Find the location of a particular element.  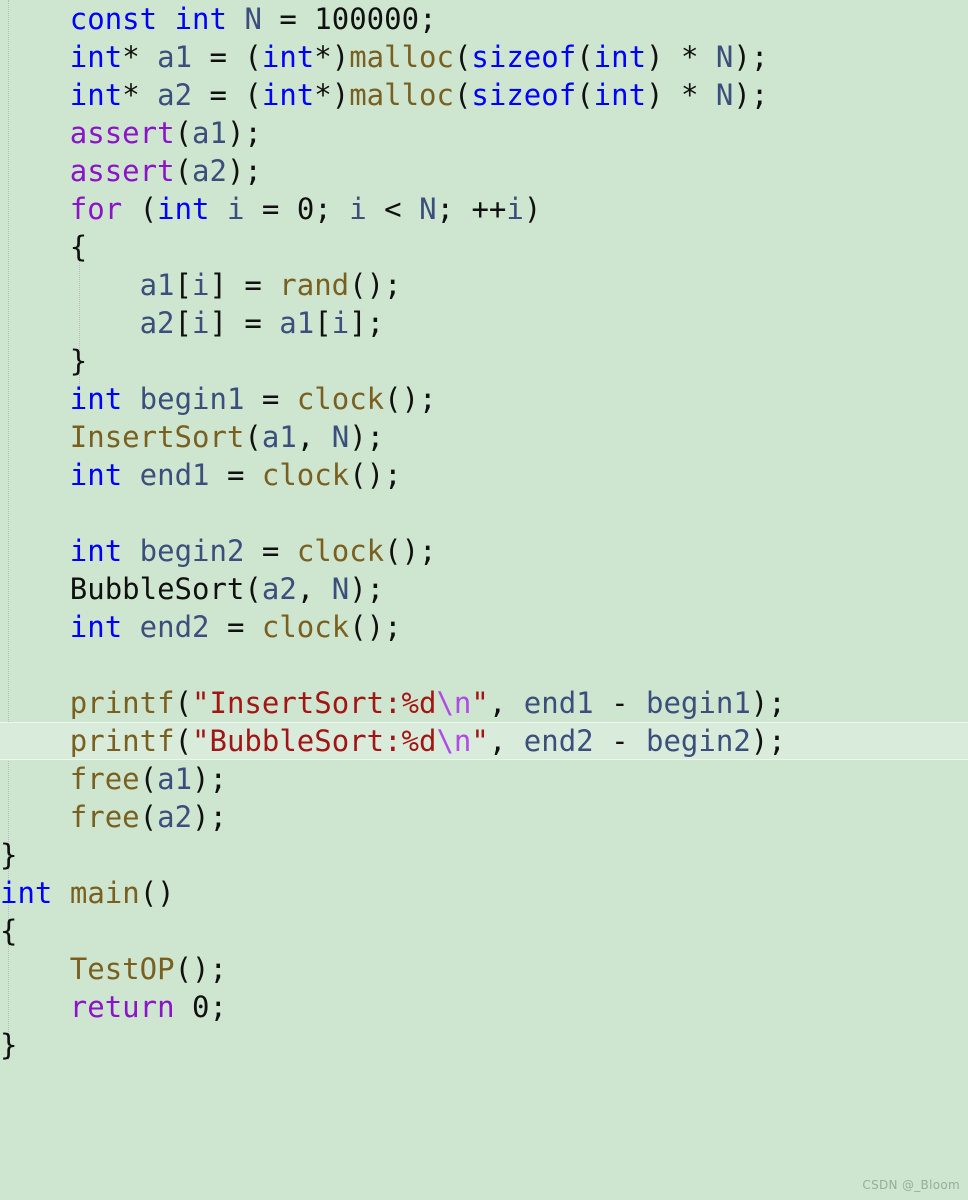

code-line: int end2 = clock(); is located at coordinates (484, 627).